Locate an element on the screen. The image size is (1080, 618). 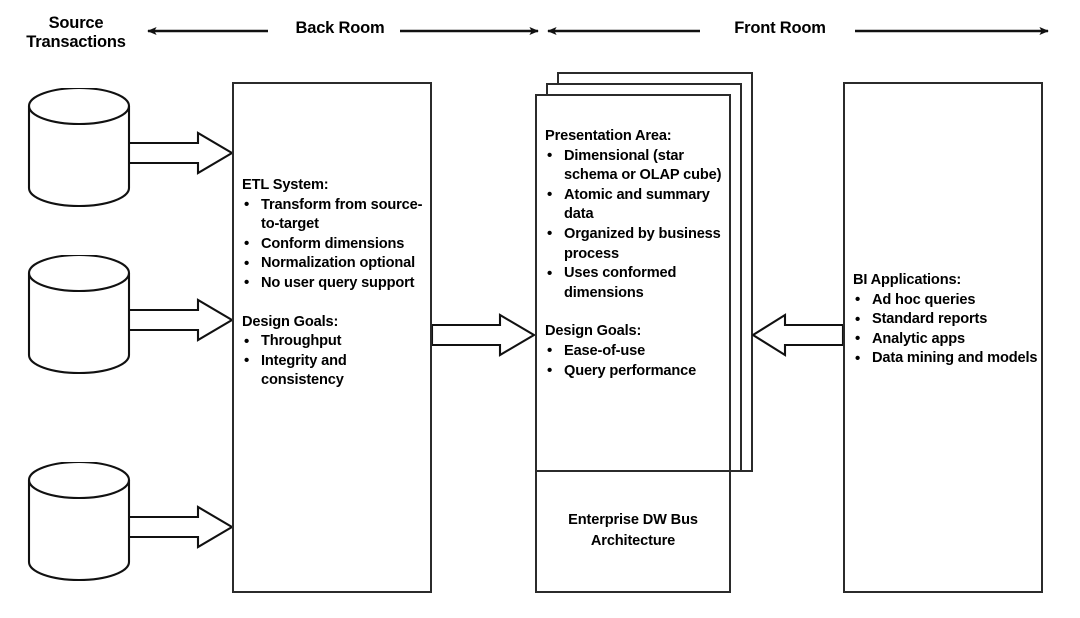
list-item: Analytic apps is located at coordinates (948, 339).